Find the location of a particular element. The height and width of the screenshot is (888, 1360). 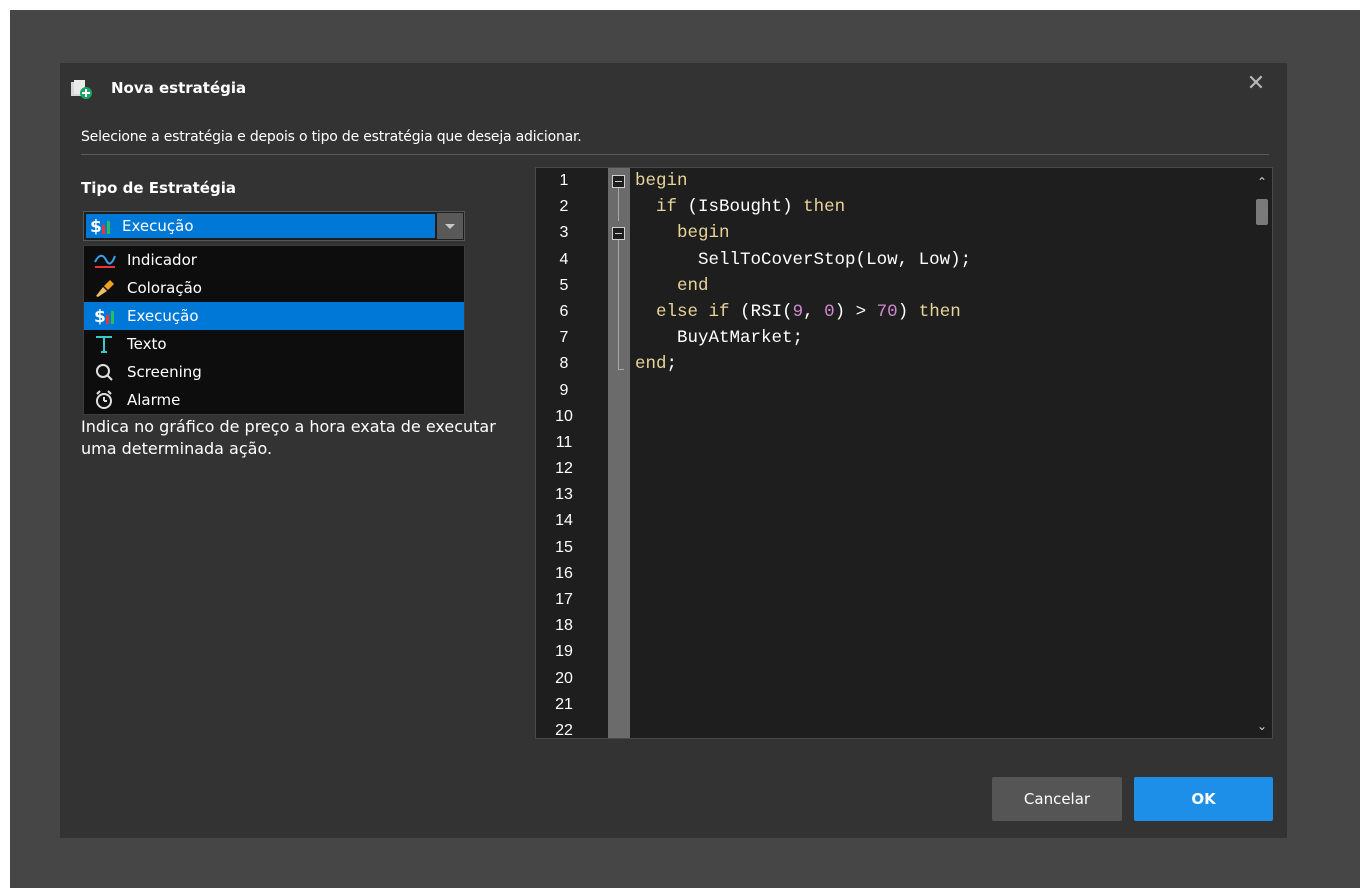

line-number: 9 is located at coordinates (564, 390).